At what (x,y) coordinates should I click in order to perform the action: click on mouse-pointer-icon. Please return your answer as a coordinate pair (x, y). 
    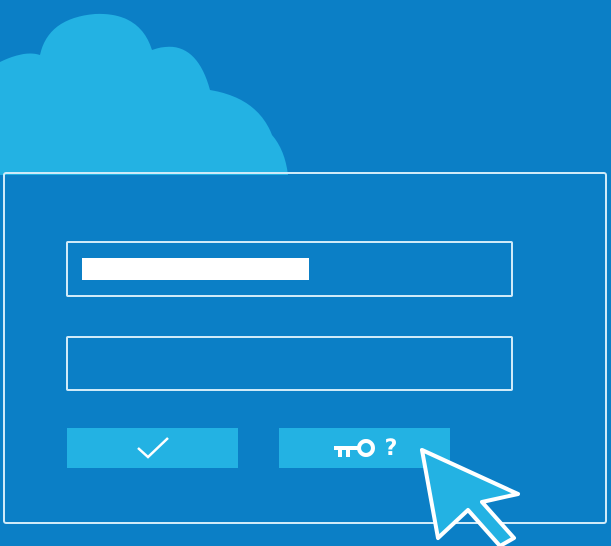
    Looking at the image, I should click on (470, 497).